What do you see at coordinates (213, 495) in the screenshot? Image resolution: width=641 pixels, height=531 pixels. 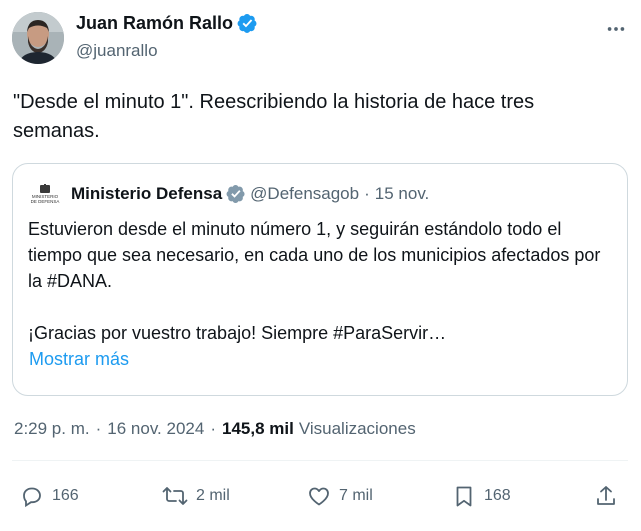 I see `repost-count: 2 mil` at bounding box center [213, 495].